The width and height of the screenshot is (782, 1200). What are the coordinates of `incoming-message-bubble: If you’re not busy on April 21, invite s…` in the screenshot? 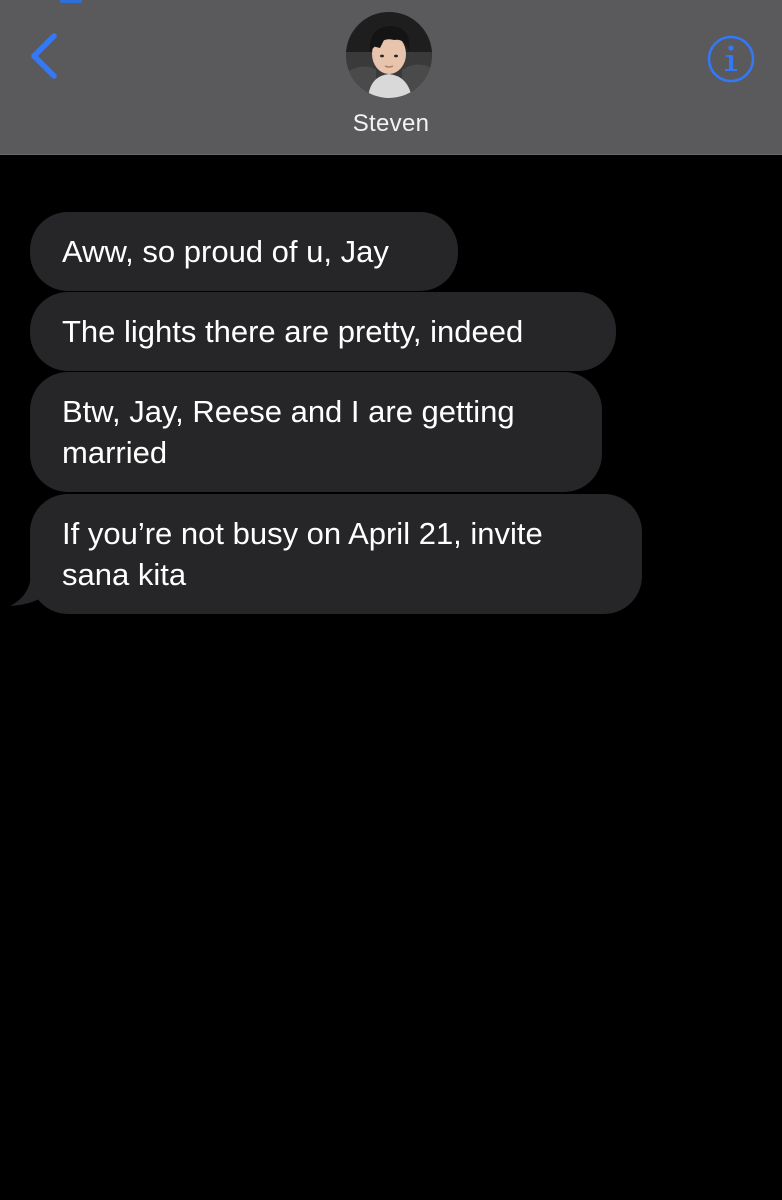 It's located at (336, 554).